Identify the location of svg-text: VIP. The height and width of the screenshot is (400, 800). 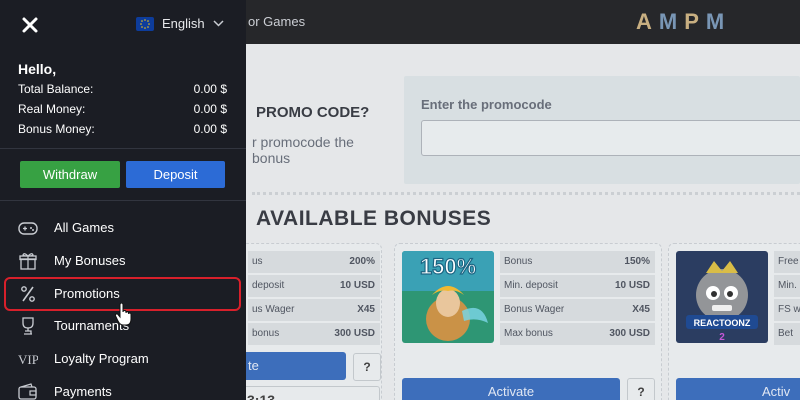
(28, 359).